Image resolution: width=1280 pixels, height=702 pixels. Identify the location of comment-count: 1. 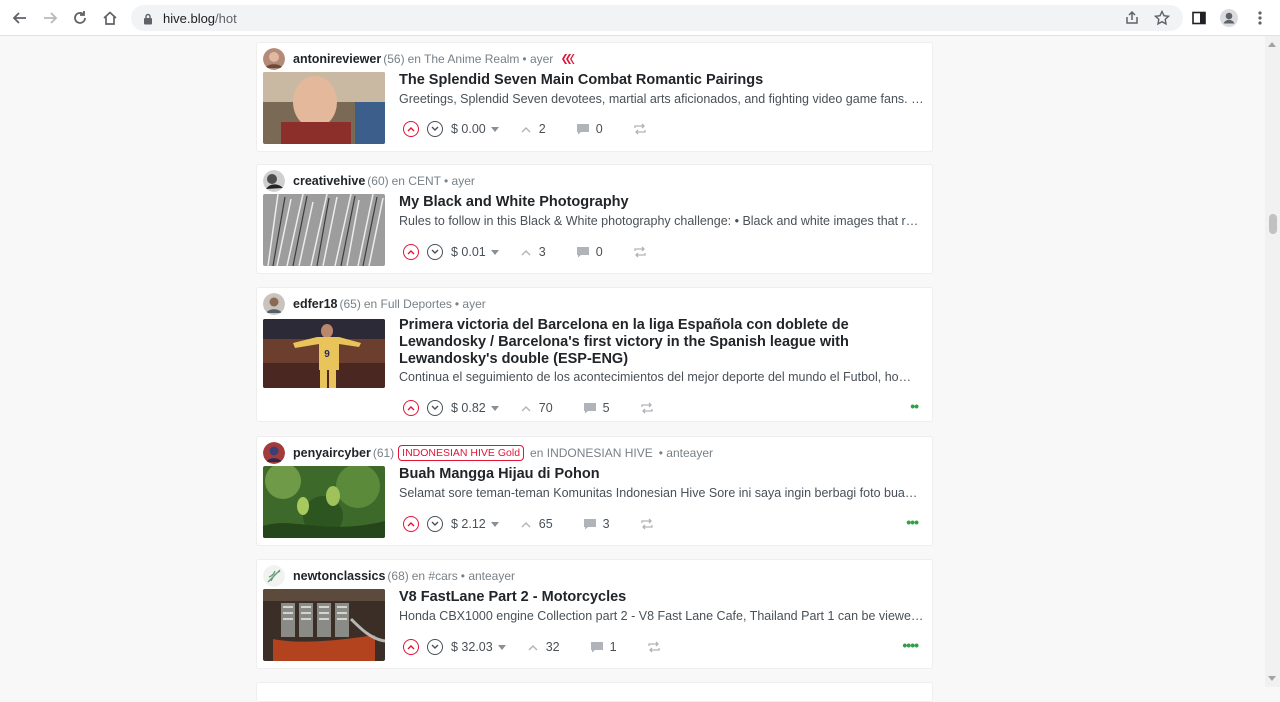
(603, 647).